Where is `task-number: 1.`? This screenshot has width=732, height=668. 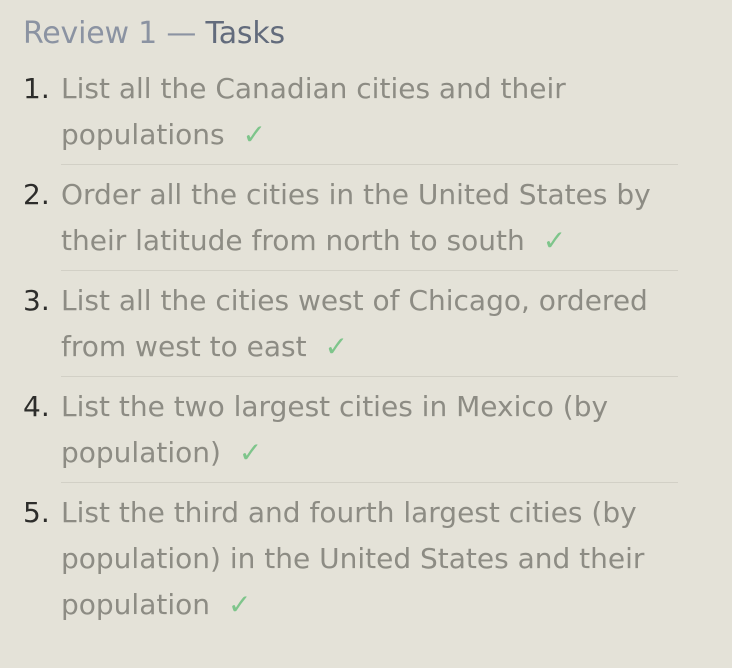 task-number: 1. is located at coordinates (36, 88).